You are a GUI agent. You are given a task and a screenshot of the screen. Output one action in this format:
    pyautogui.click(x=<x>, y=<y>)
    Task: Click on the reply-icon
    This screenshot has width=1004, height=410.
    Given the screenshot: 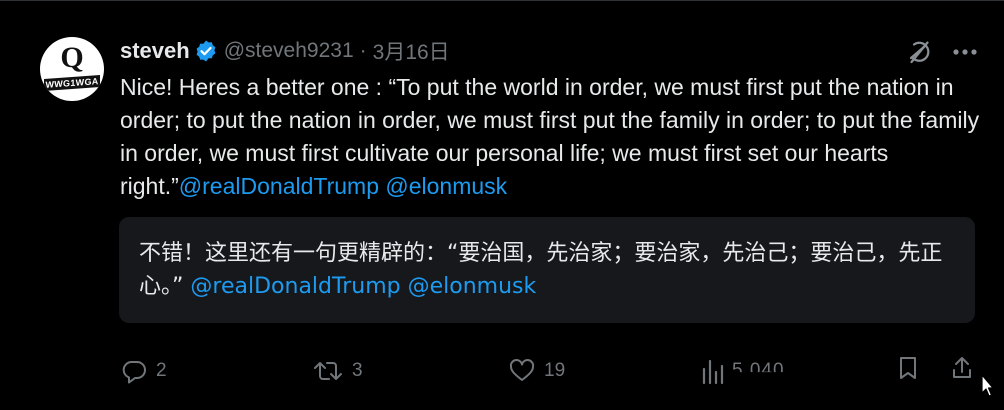 What is the action you would take?
    pyautogui.click(x=138, y=371)
    